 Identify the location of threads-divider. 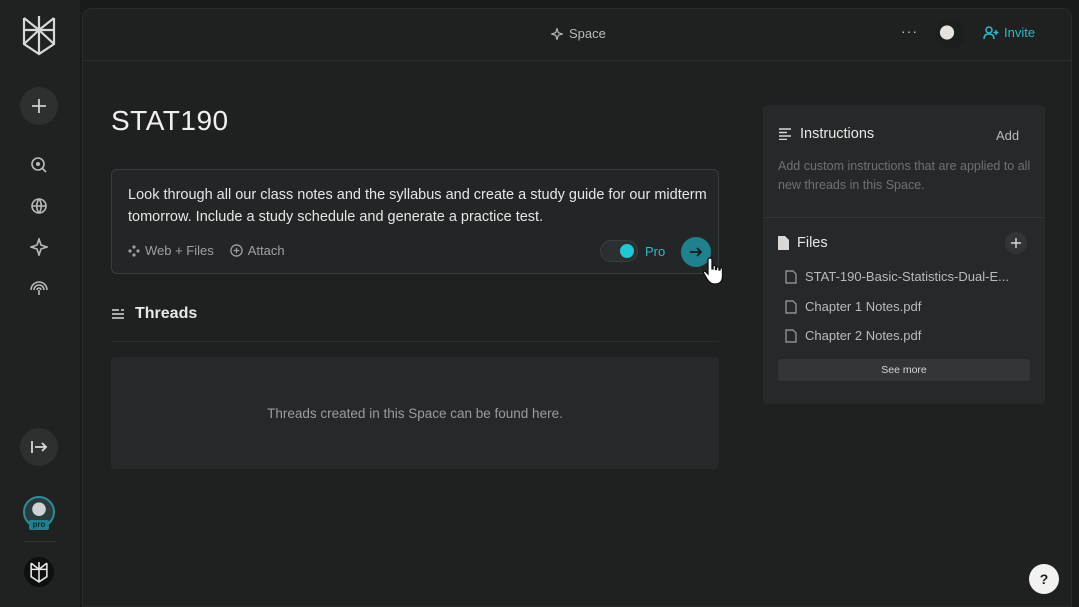
(415, 341).